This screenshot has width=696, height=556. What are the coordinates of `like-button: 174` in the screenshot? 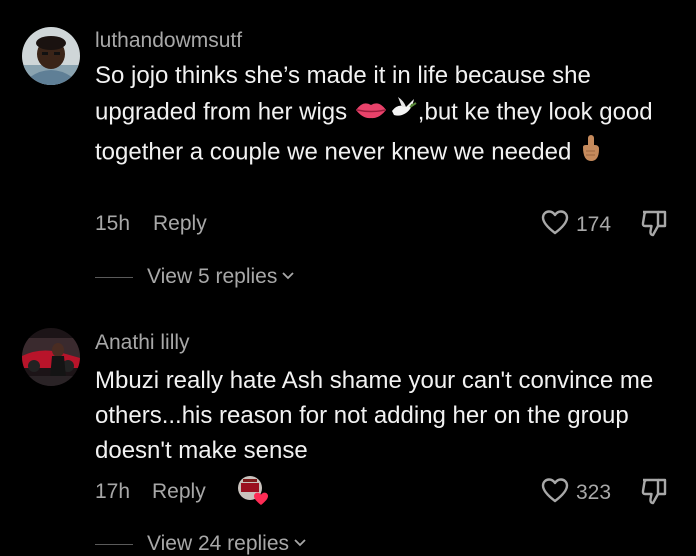 It's located at (575, 224).